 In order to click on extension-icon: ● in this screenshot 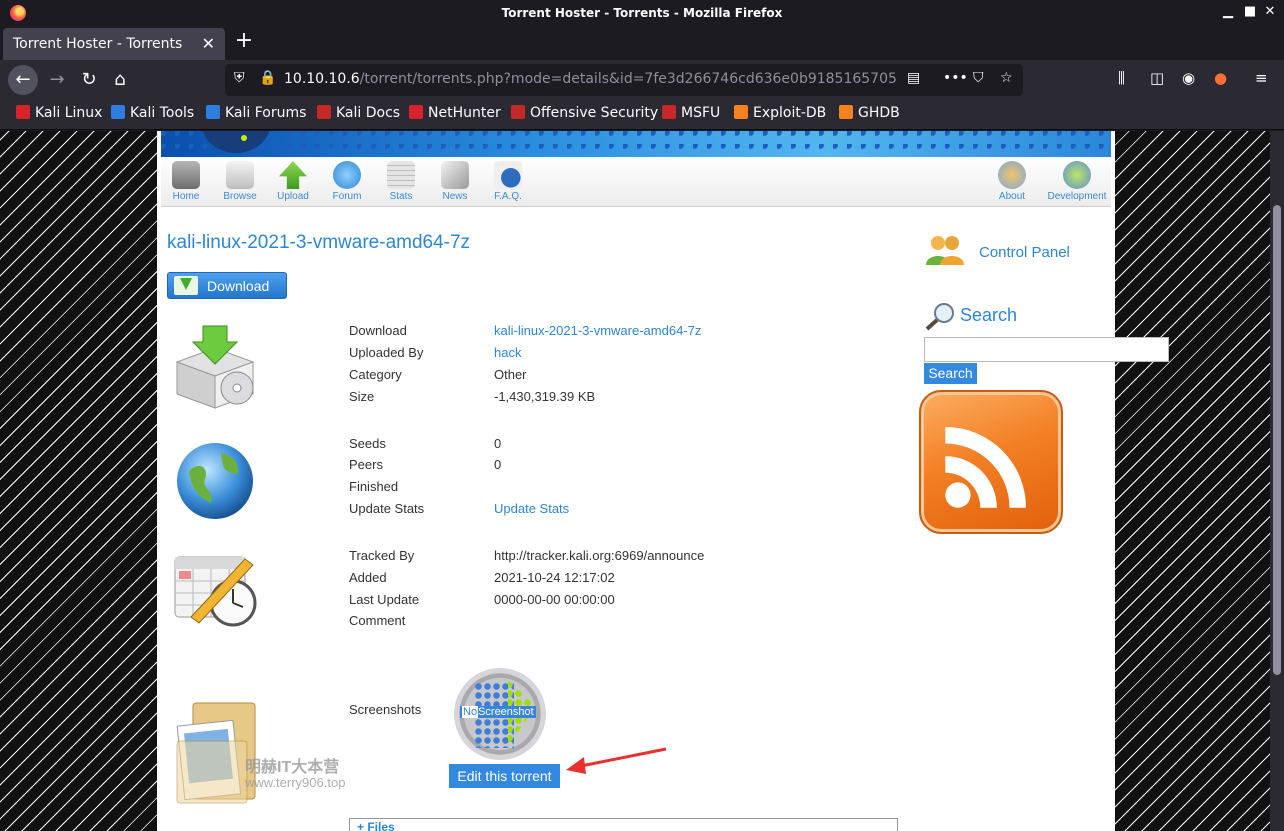, I will do `click(1220, 78)`.